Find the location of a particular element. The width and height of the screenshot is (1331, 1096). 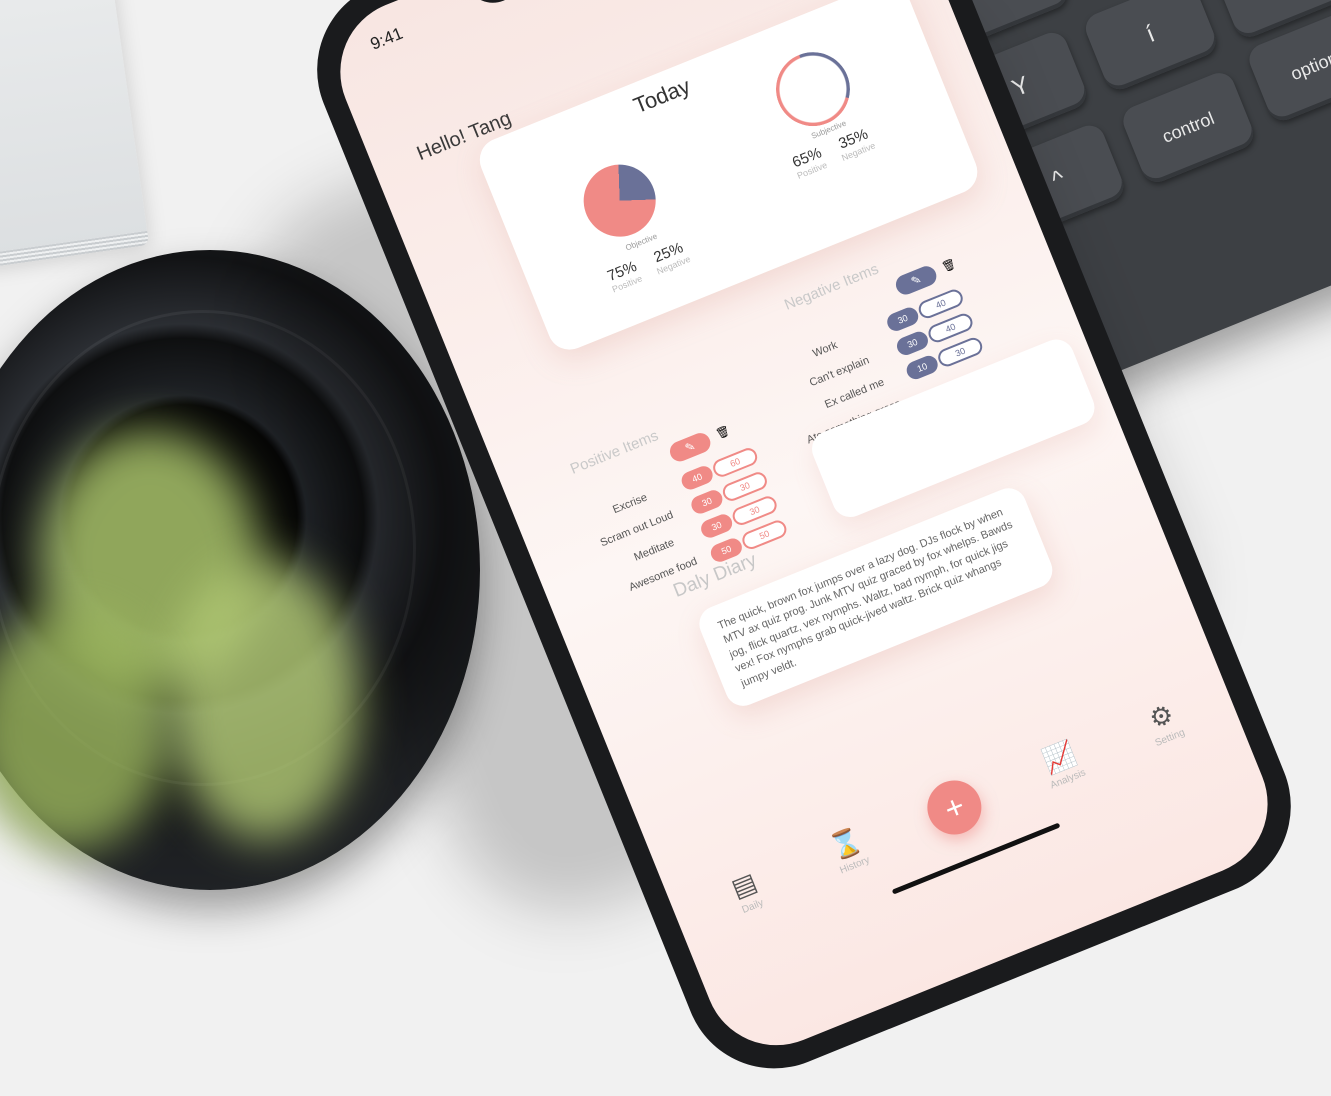

edit-positive-button: ✎ is located at coordinates (690, 447).